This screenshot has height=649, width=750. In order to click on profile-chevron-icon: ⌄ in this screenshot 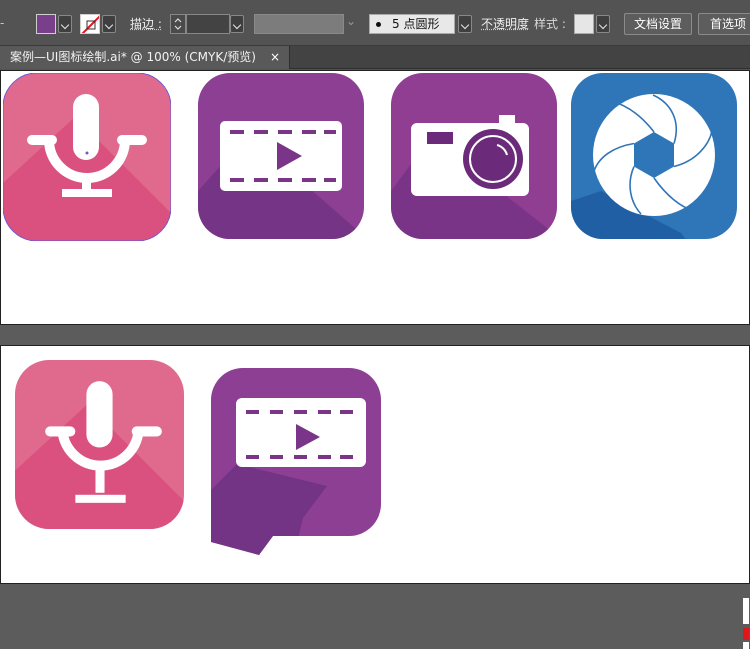, I will do `click(351, 21)`.